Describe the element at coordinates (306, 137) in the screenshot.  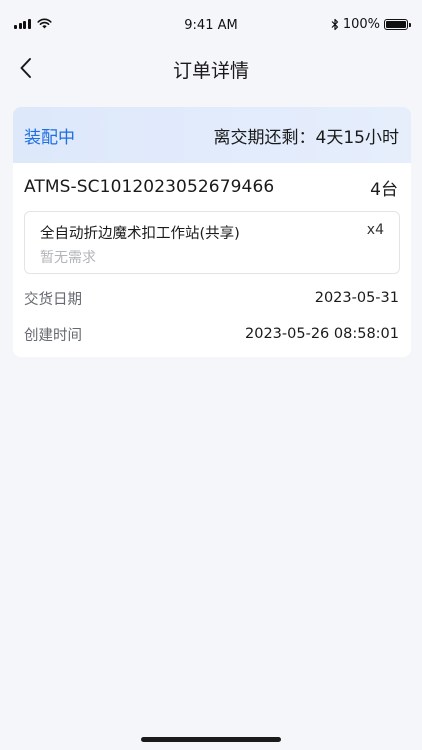
I see `delivery-countdown: 离交期还剩：4天15小时` at that location.